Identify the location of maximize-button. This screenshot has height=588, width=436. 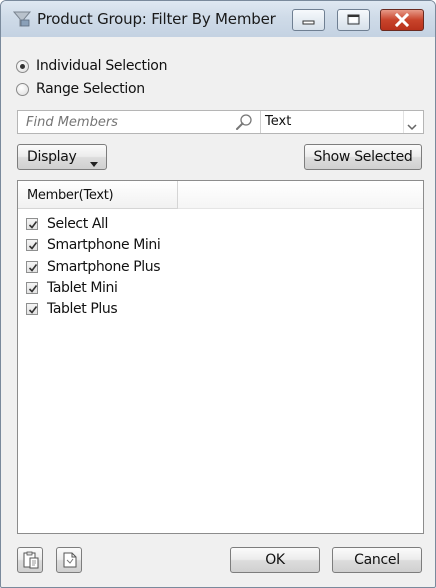
(353, 20).